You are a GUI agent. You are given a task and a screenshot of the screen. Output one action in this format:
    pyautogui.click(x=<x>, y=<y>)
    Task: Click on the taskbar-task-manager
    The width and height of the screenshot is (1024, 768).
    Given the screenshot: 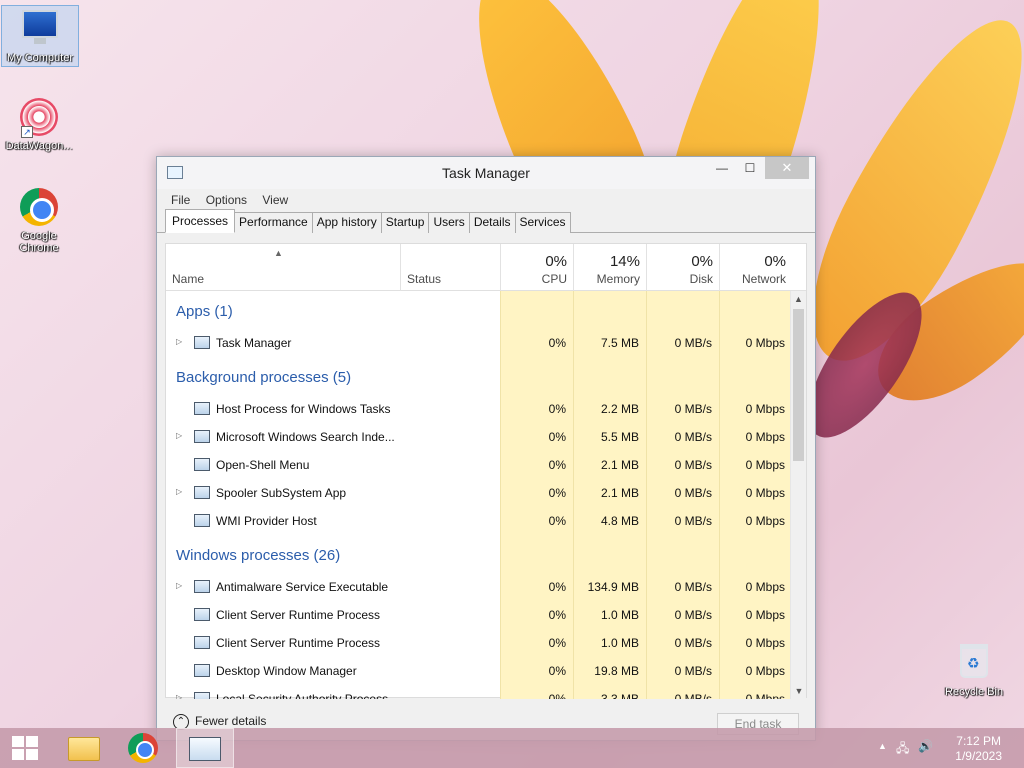 What is the action you would take?
    pyautogui.click(x=205, y=748)
    